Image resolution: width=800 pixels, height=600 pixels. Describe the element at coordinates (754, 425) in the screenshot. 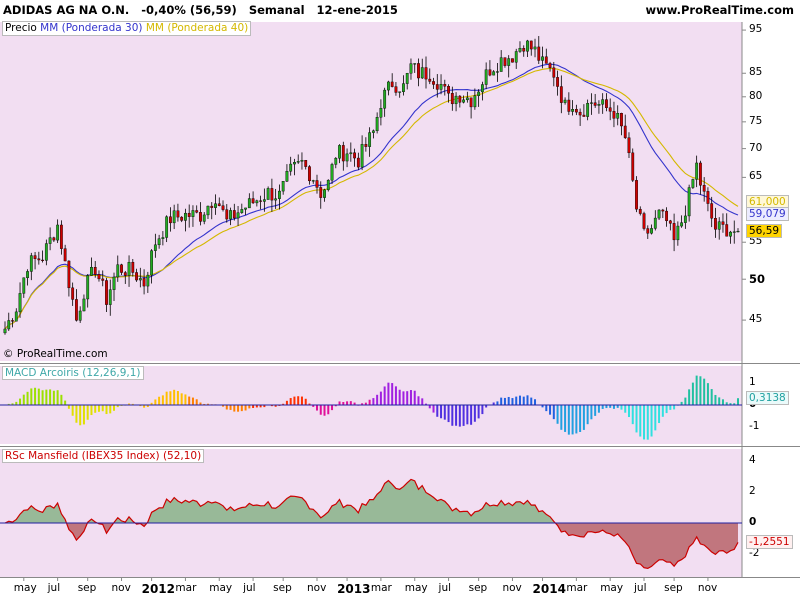

I see `macd-tick: -1` at that location.